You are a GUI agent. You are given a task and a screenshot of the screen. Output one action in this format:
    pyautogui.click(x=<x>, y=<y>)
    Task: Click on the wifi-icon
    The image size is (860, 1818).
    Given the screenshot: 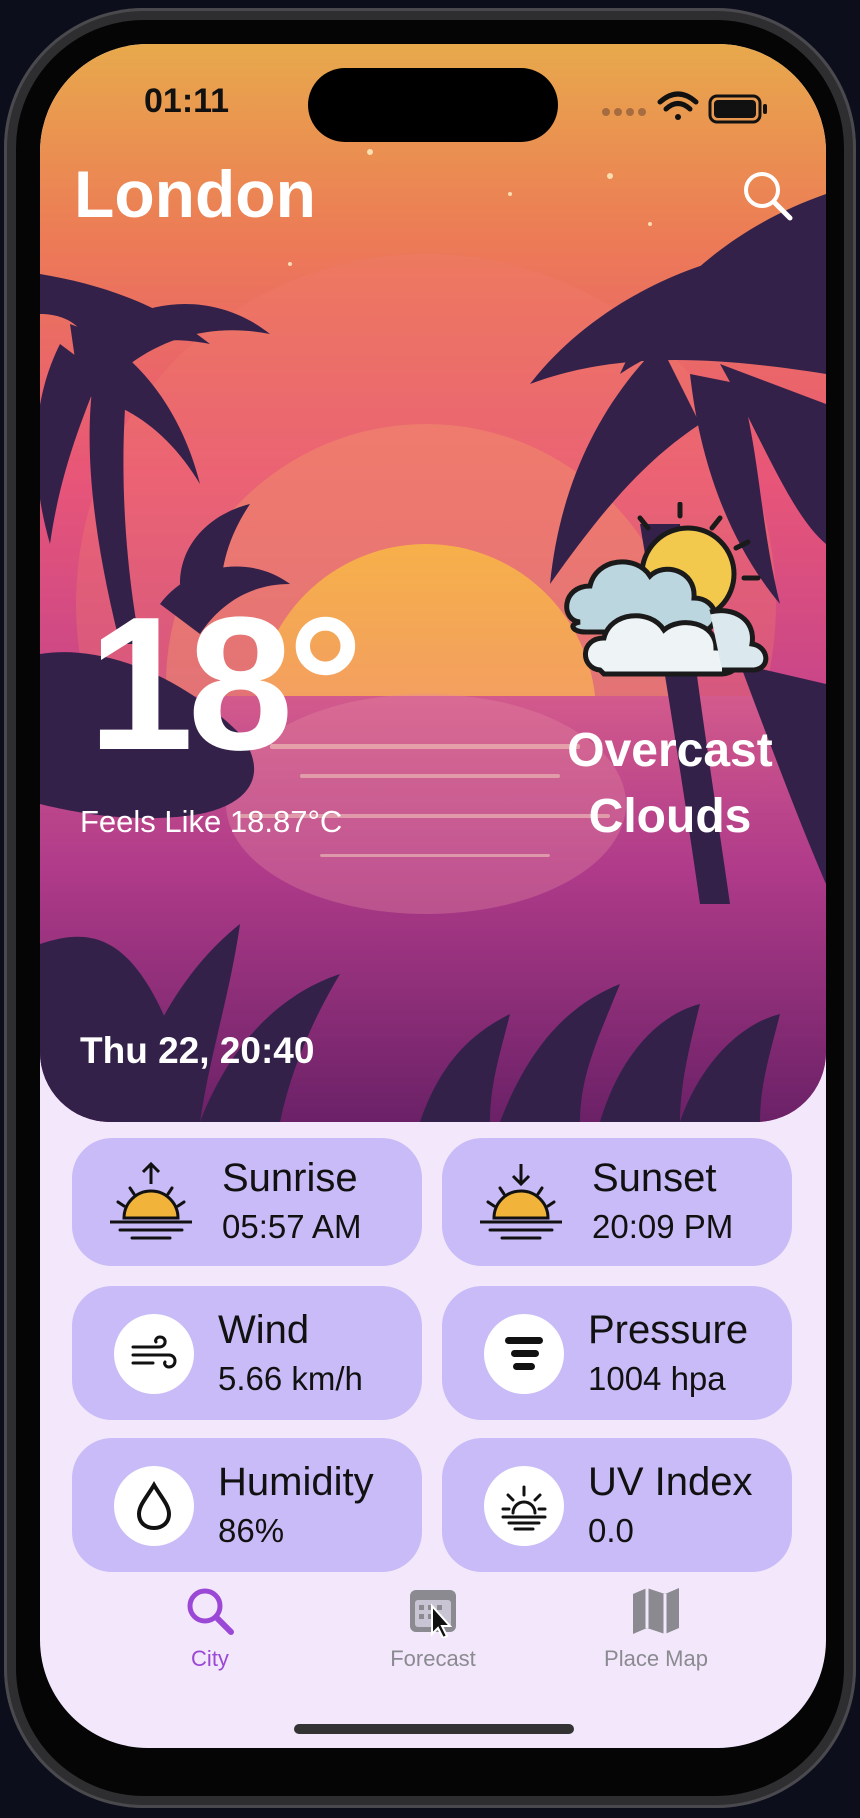 What is the action you would take?
    pyautogui.click(x=678, y=105)
    